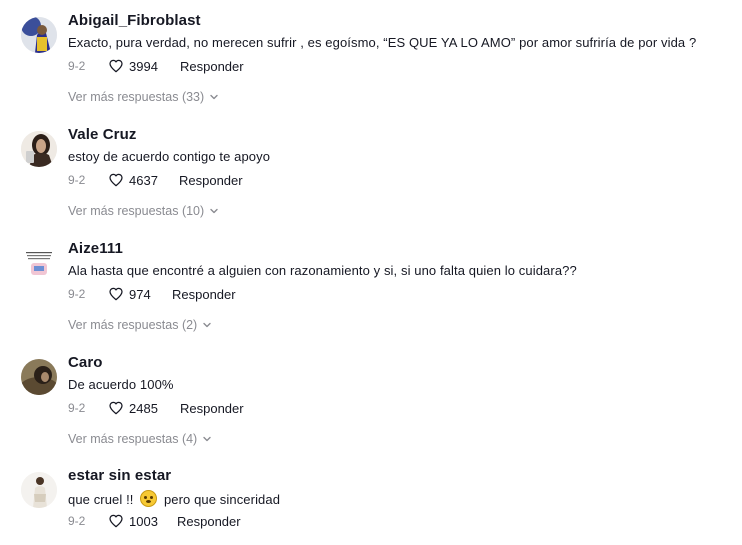 This screenshot has height=545, width=742. What do you see at coordinates (136, 97) in the screenshot?
I see `view-more-replies-label: Ver más respuestas (33)` at bounding box center [136, 97].